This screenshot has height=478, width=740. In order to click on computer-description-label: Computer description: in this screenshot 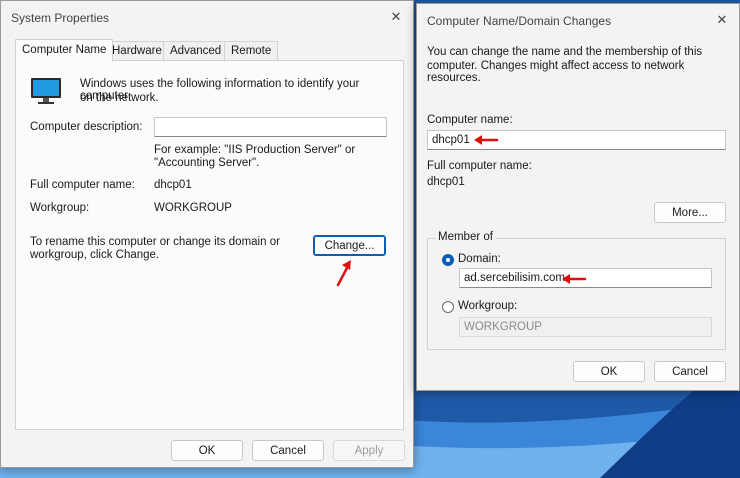, I will do `click(86, 127)`.